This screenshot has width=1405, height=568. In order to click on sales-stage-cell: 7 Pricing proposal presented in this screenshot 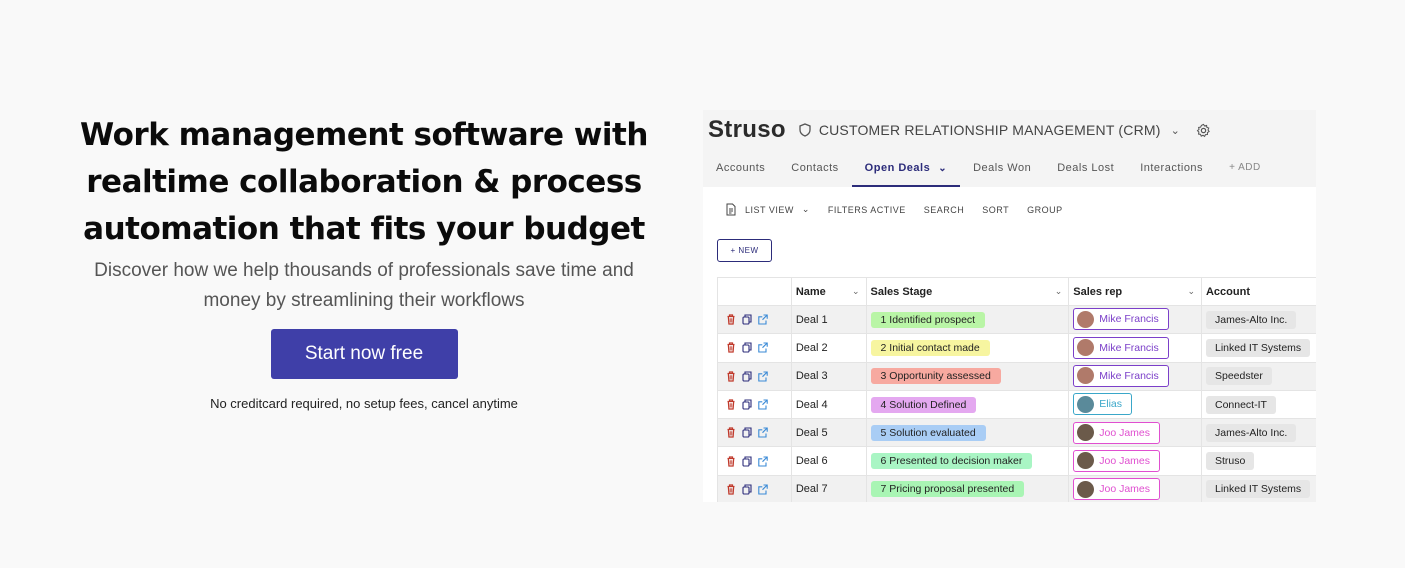, I will do `click(967, 488)`.